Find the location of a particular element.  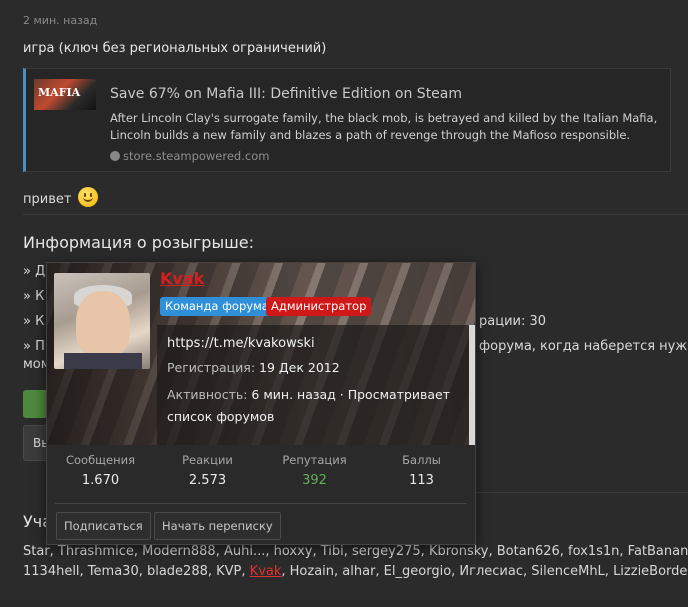

start-conversation-button: Начать переписку is located at coordinates (217, 526).